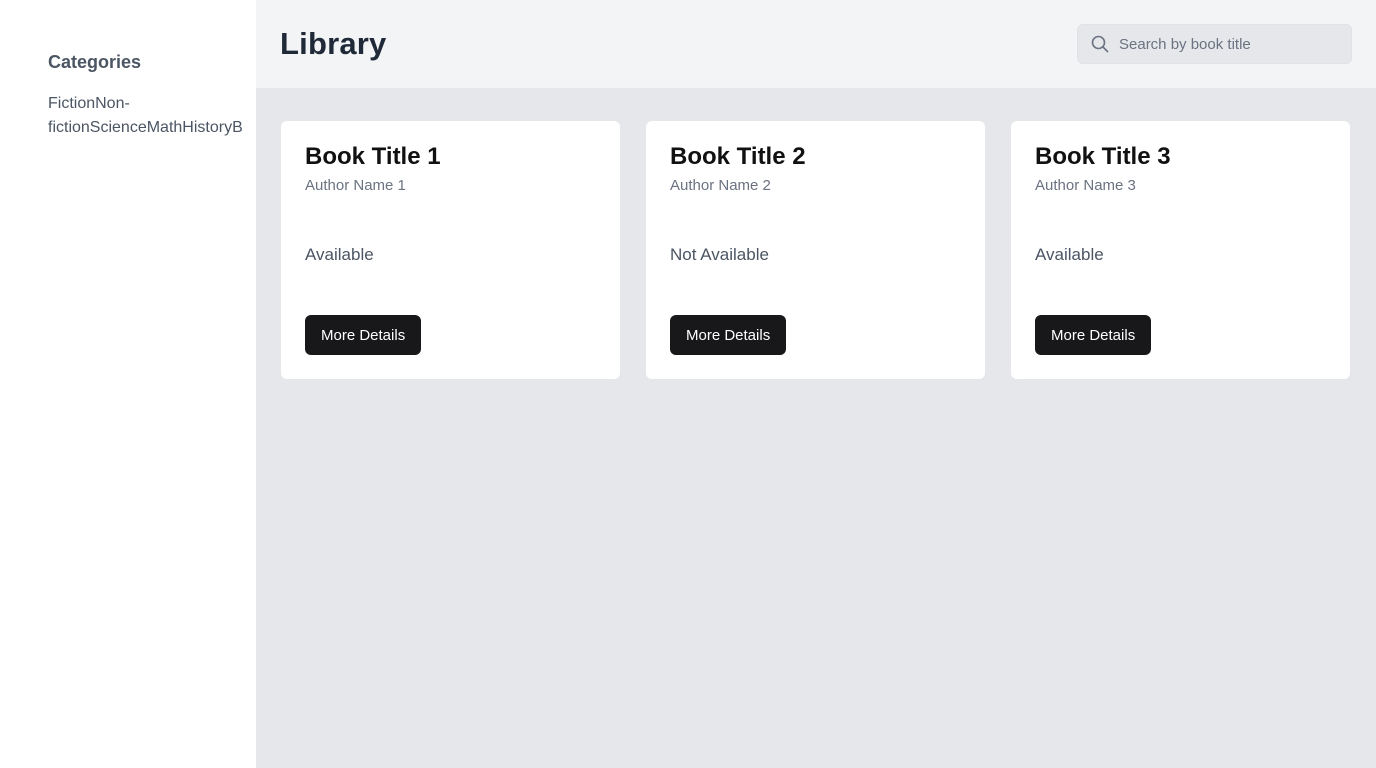  Describe the element at coordinates (816, 44) in the screenshot. I see `header: Library` at that location.